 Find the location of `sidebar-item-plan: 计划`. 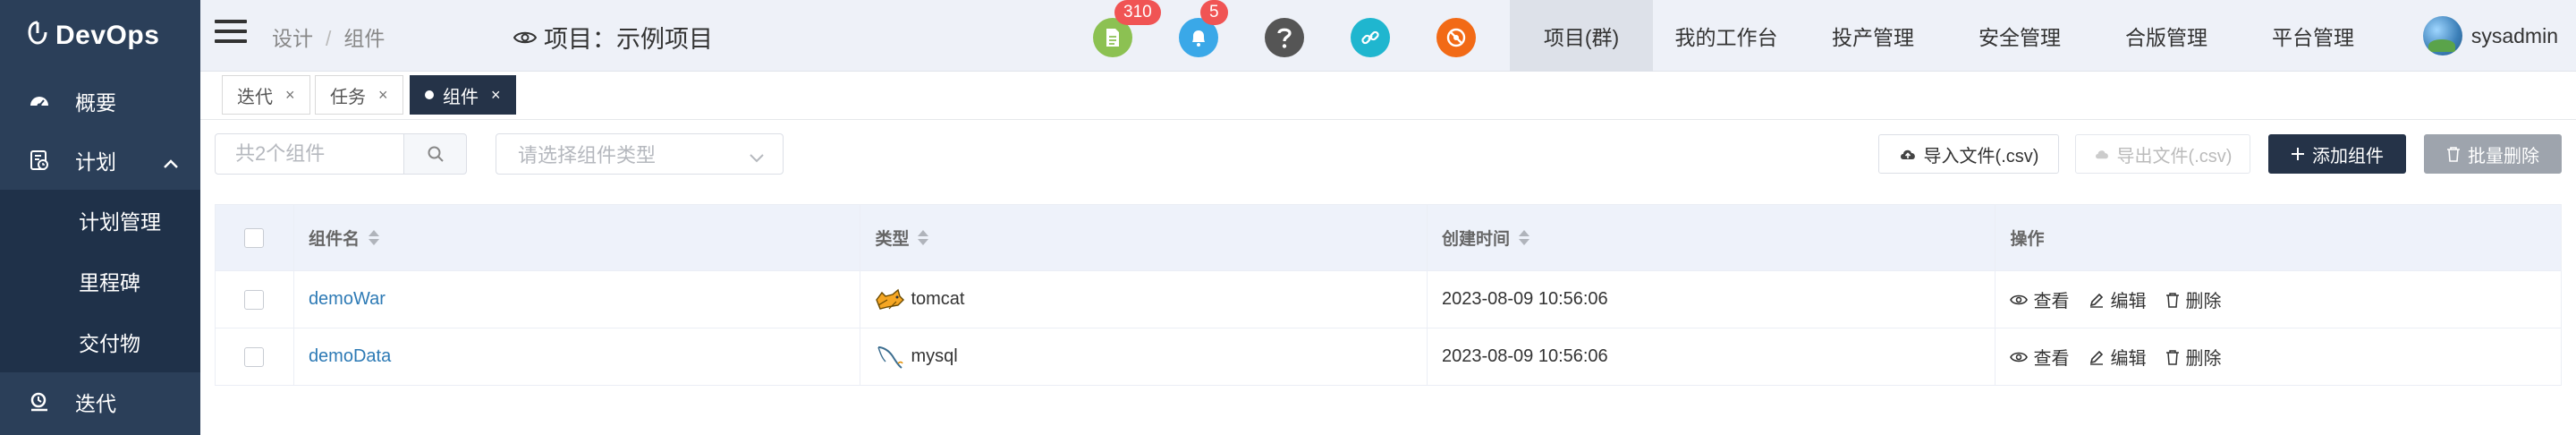

sidebar-item-plan: 计划 is located at coordinates (100, 160).